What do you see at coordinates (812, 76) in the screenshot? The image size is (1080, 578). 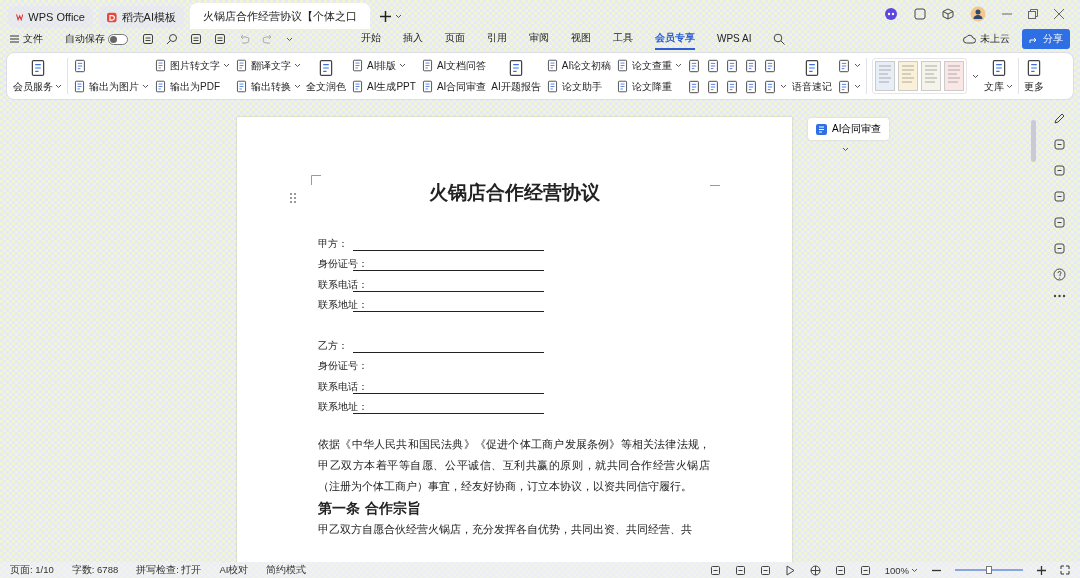 I see `ribbon-button: 语音速记` at bounding box center [812, 76].